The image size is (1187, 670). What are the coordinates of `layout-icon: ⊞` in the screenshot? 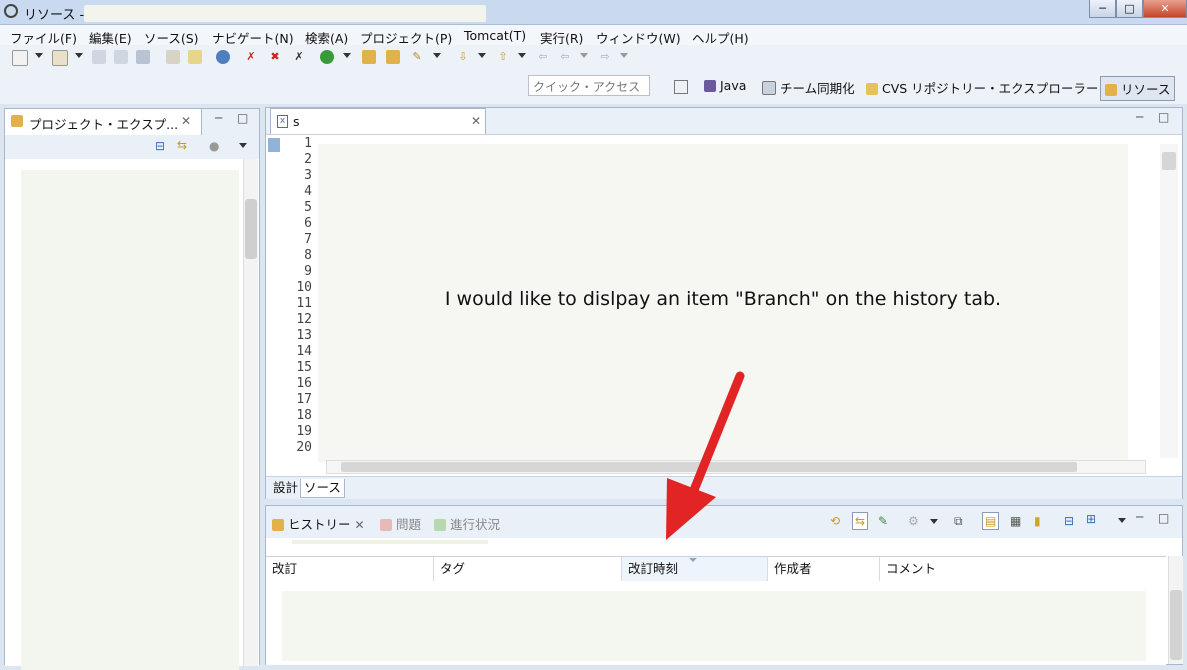 It's located at (1091, 519).